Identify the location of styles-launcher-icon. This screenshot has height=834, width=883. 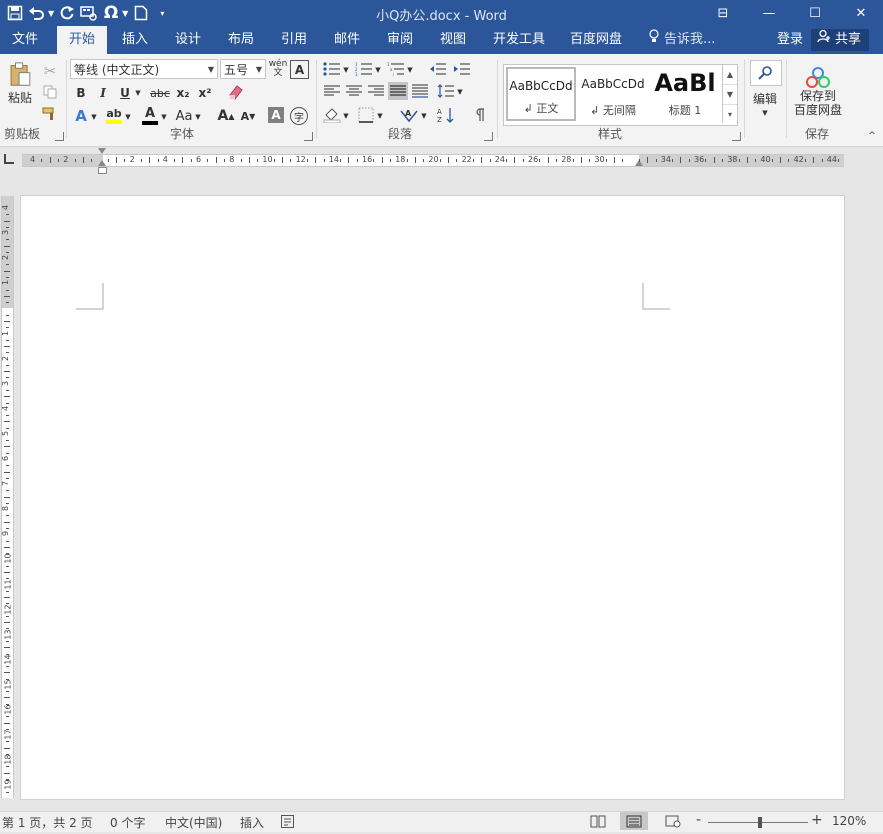
(736, 136).